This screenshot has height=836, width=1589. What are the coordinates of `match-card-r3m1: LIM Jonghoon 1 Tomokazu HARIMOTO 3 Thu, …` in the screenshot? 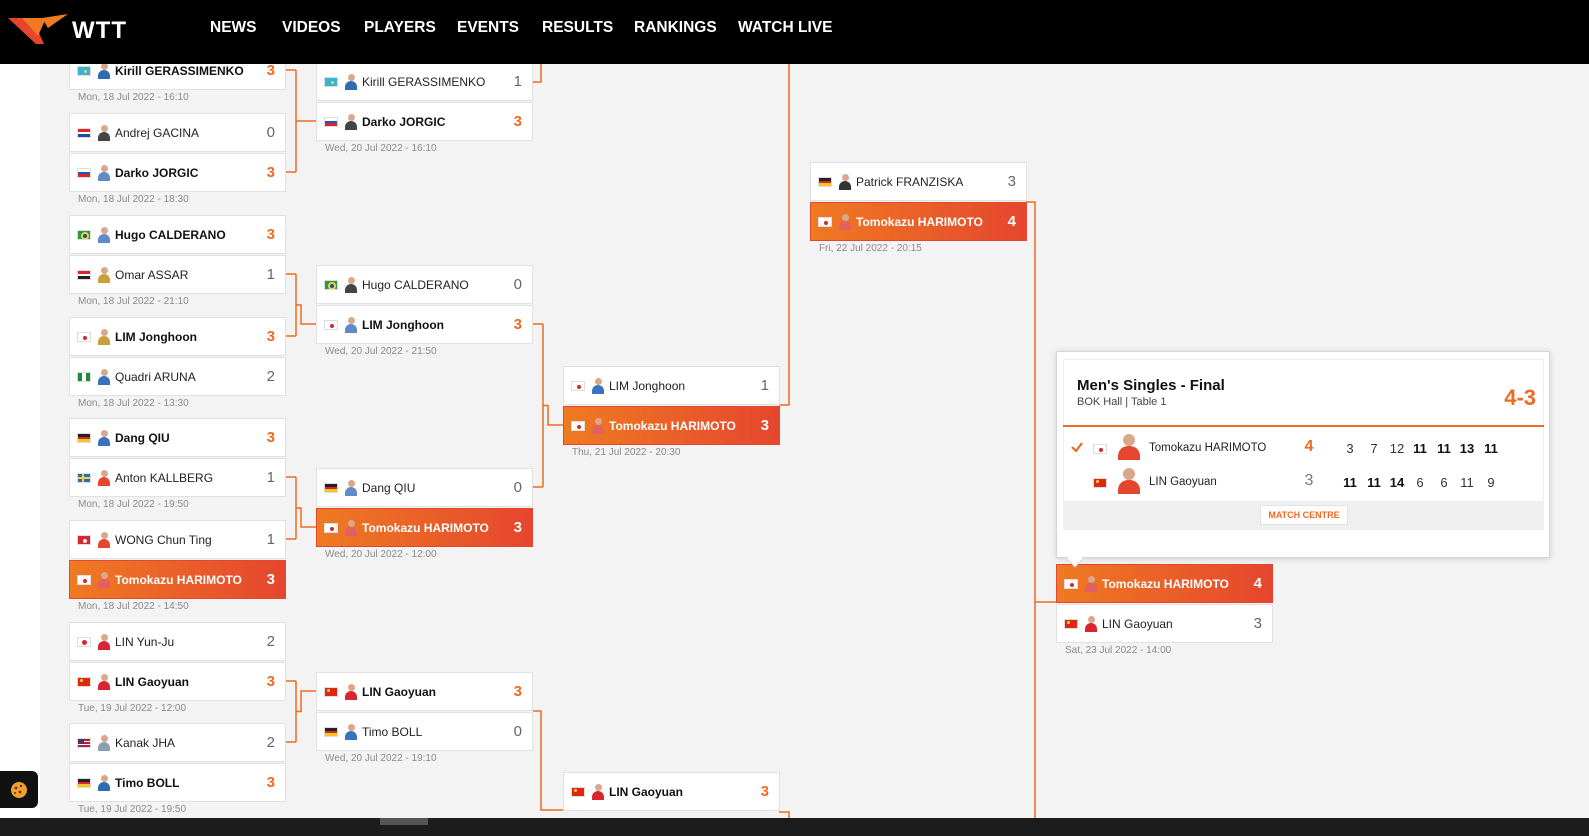 It's located at (671, 412).